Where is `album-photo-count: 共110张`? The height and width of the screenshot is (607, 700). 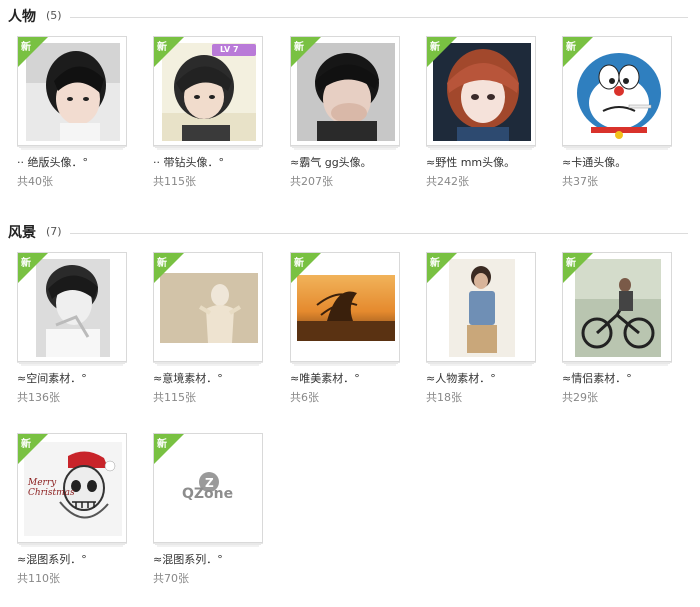
album-photo-count: 共110张 is located at coordinates (38, 578).